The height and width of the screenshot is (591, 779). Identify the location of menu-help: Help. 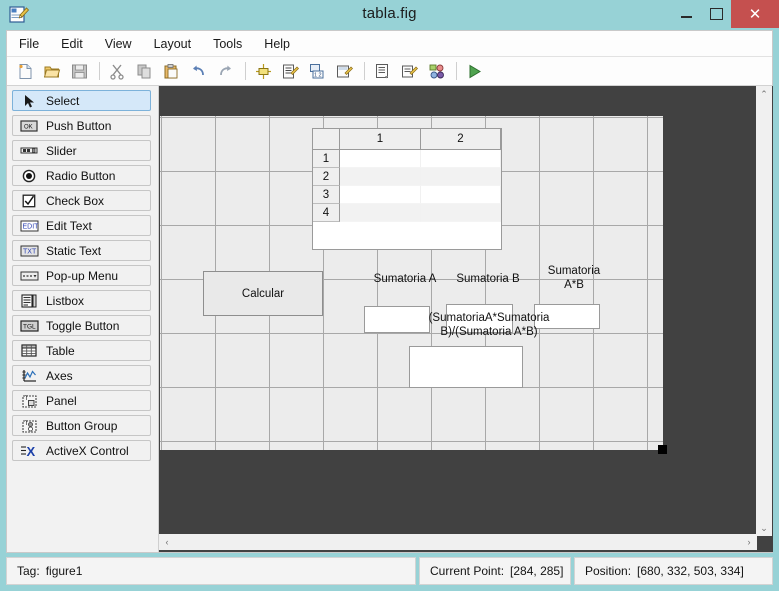
(277, 44).